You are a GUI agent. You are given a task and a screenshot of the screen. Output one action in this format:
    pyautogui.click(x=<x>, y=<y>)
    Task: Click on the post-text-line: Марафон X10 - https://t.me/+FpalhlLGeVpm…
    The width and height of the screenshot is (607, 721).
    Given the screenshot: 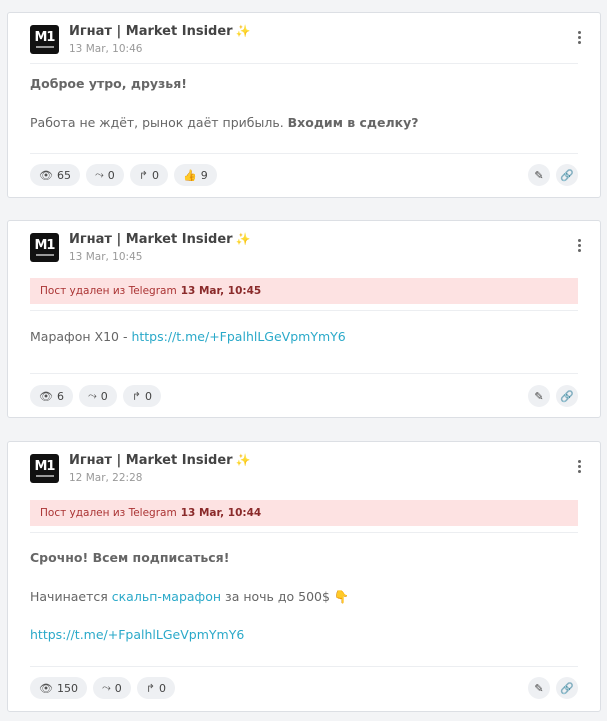 What is the action you would take?
    pyautogui.click(x=188, y=336)
    